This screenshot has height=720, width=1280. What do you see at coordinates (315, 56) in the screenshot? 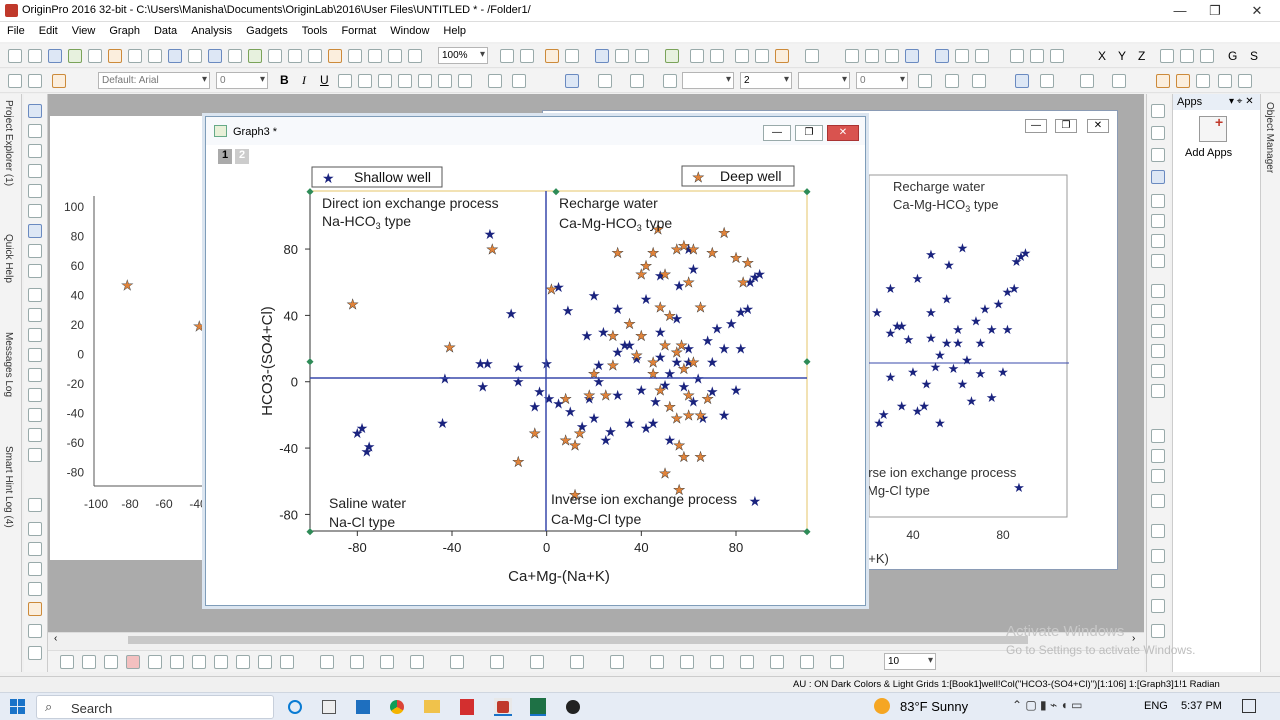
I see `recalculate-icon` at bounding box center [315, 56].